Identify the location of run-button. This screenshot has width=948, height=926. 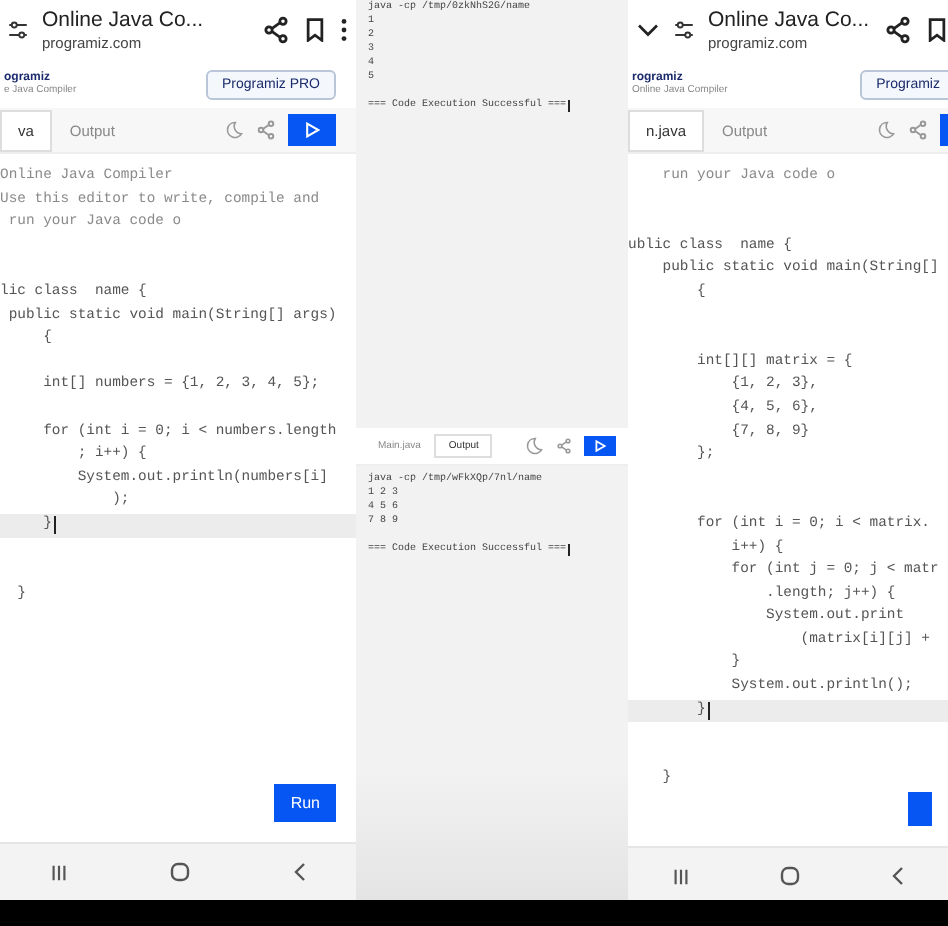
(920, 809).